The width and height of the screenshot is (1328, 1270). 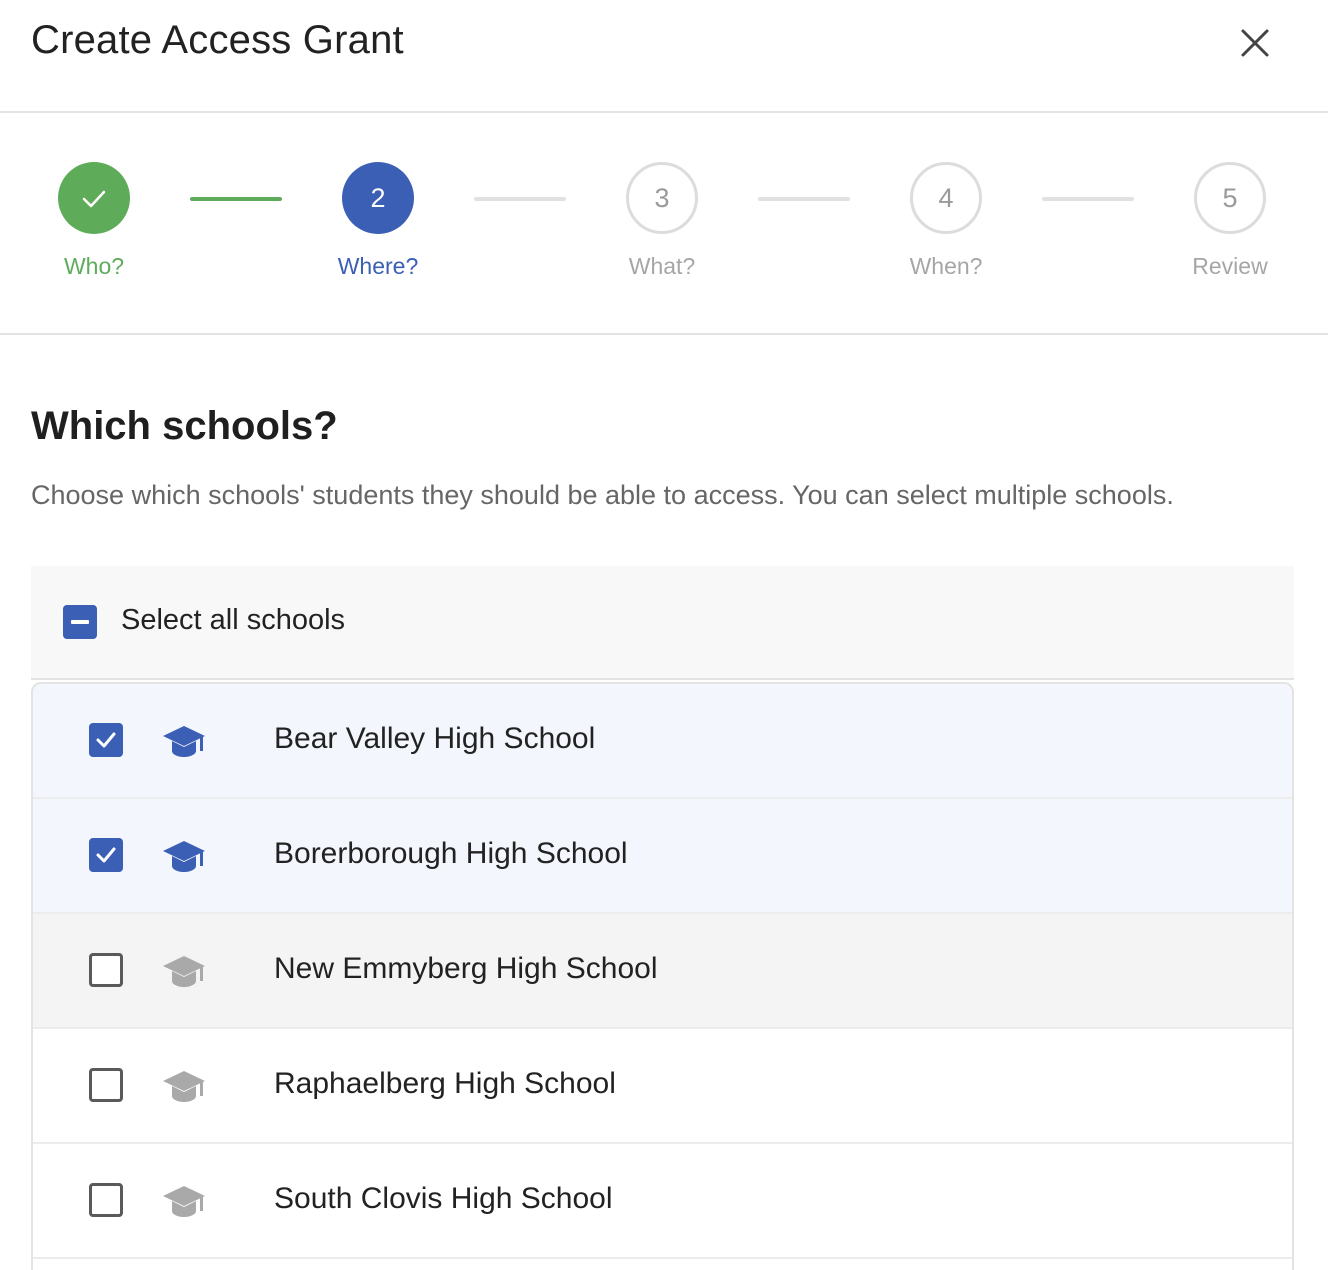 I want to click on school-name: Borerborough High School, so click(x=451, y=853).